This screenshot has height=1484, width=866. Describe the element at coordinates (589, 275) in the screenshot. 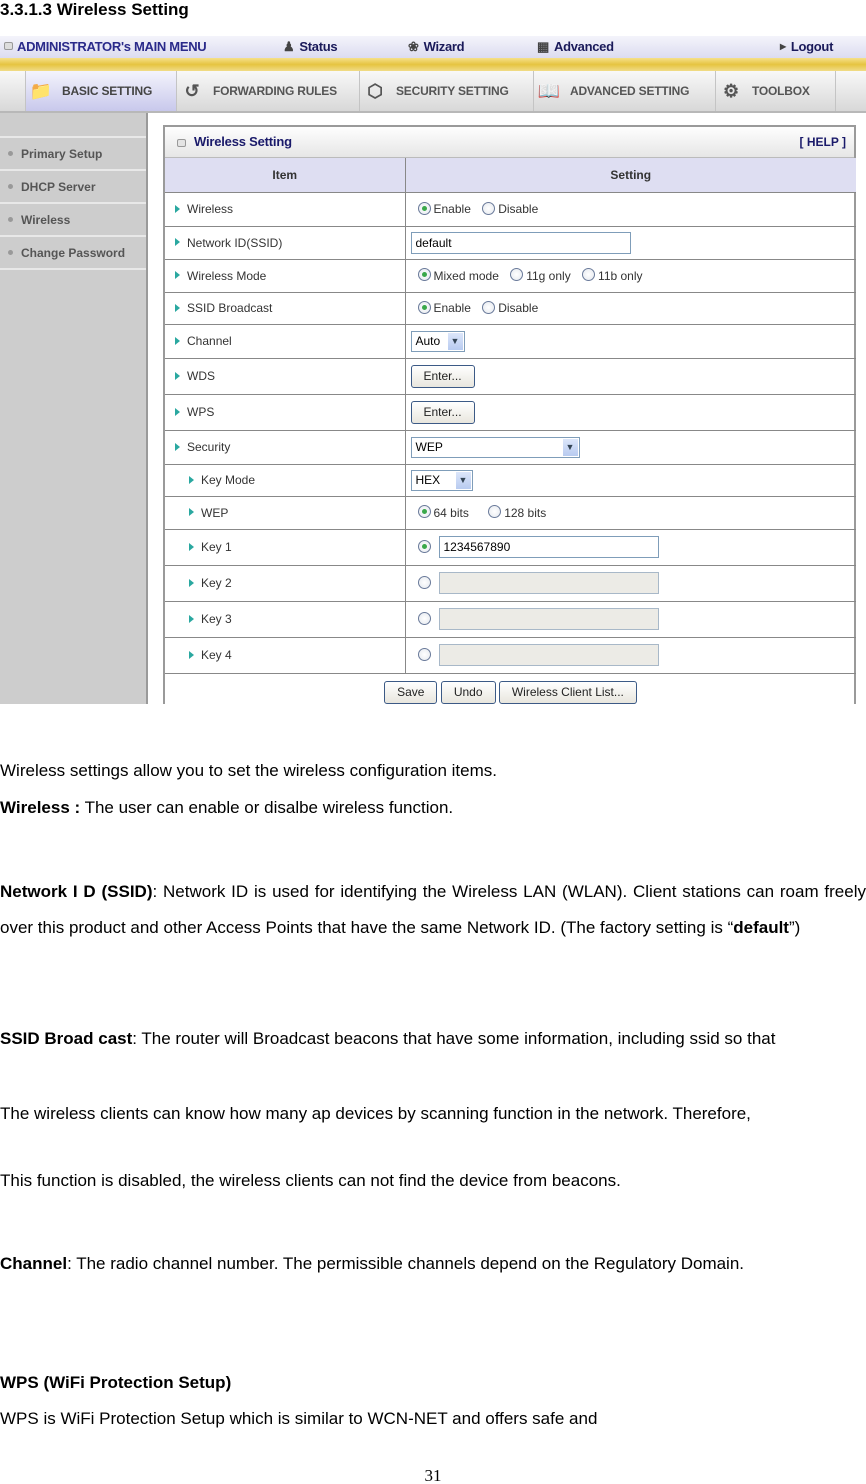

I see `mode-11b-radio` at that location.